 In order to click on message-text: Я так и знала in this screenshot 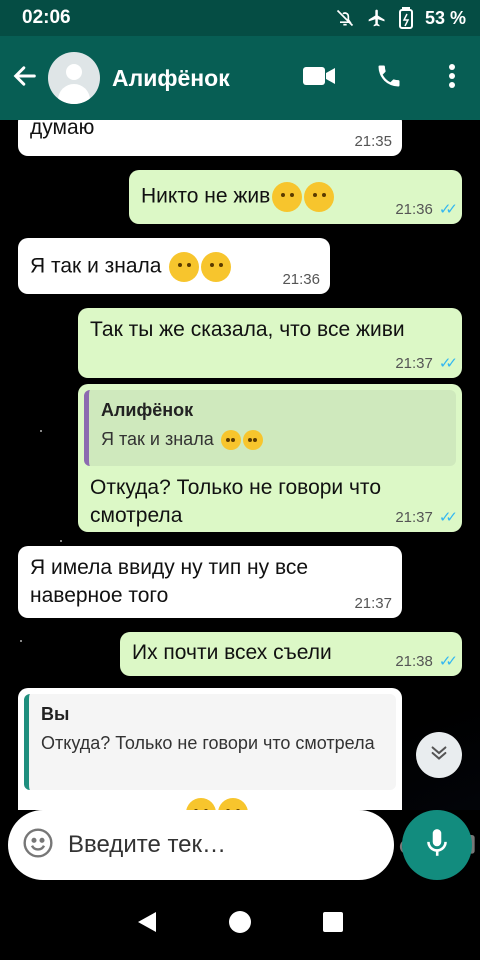, I will do `click(96, 266)`.